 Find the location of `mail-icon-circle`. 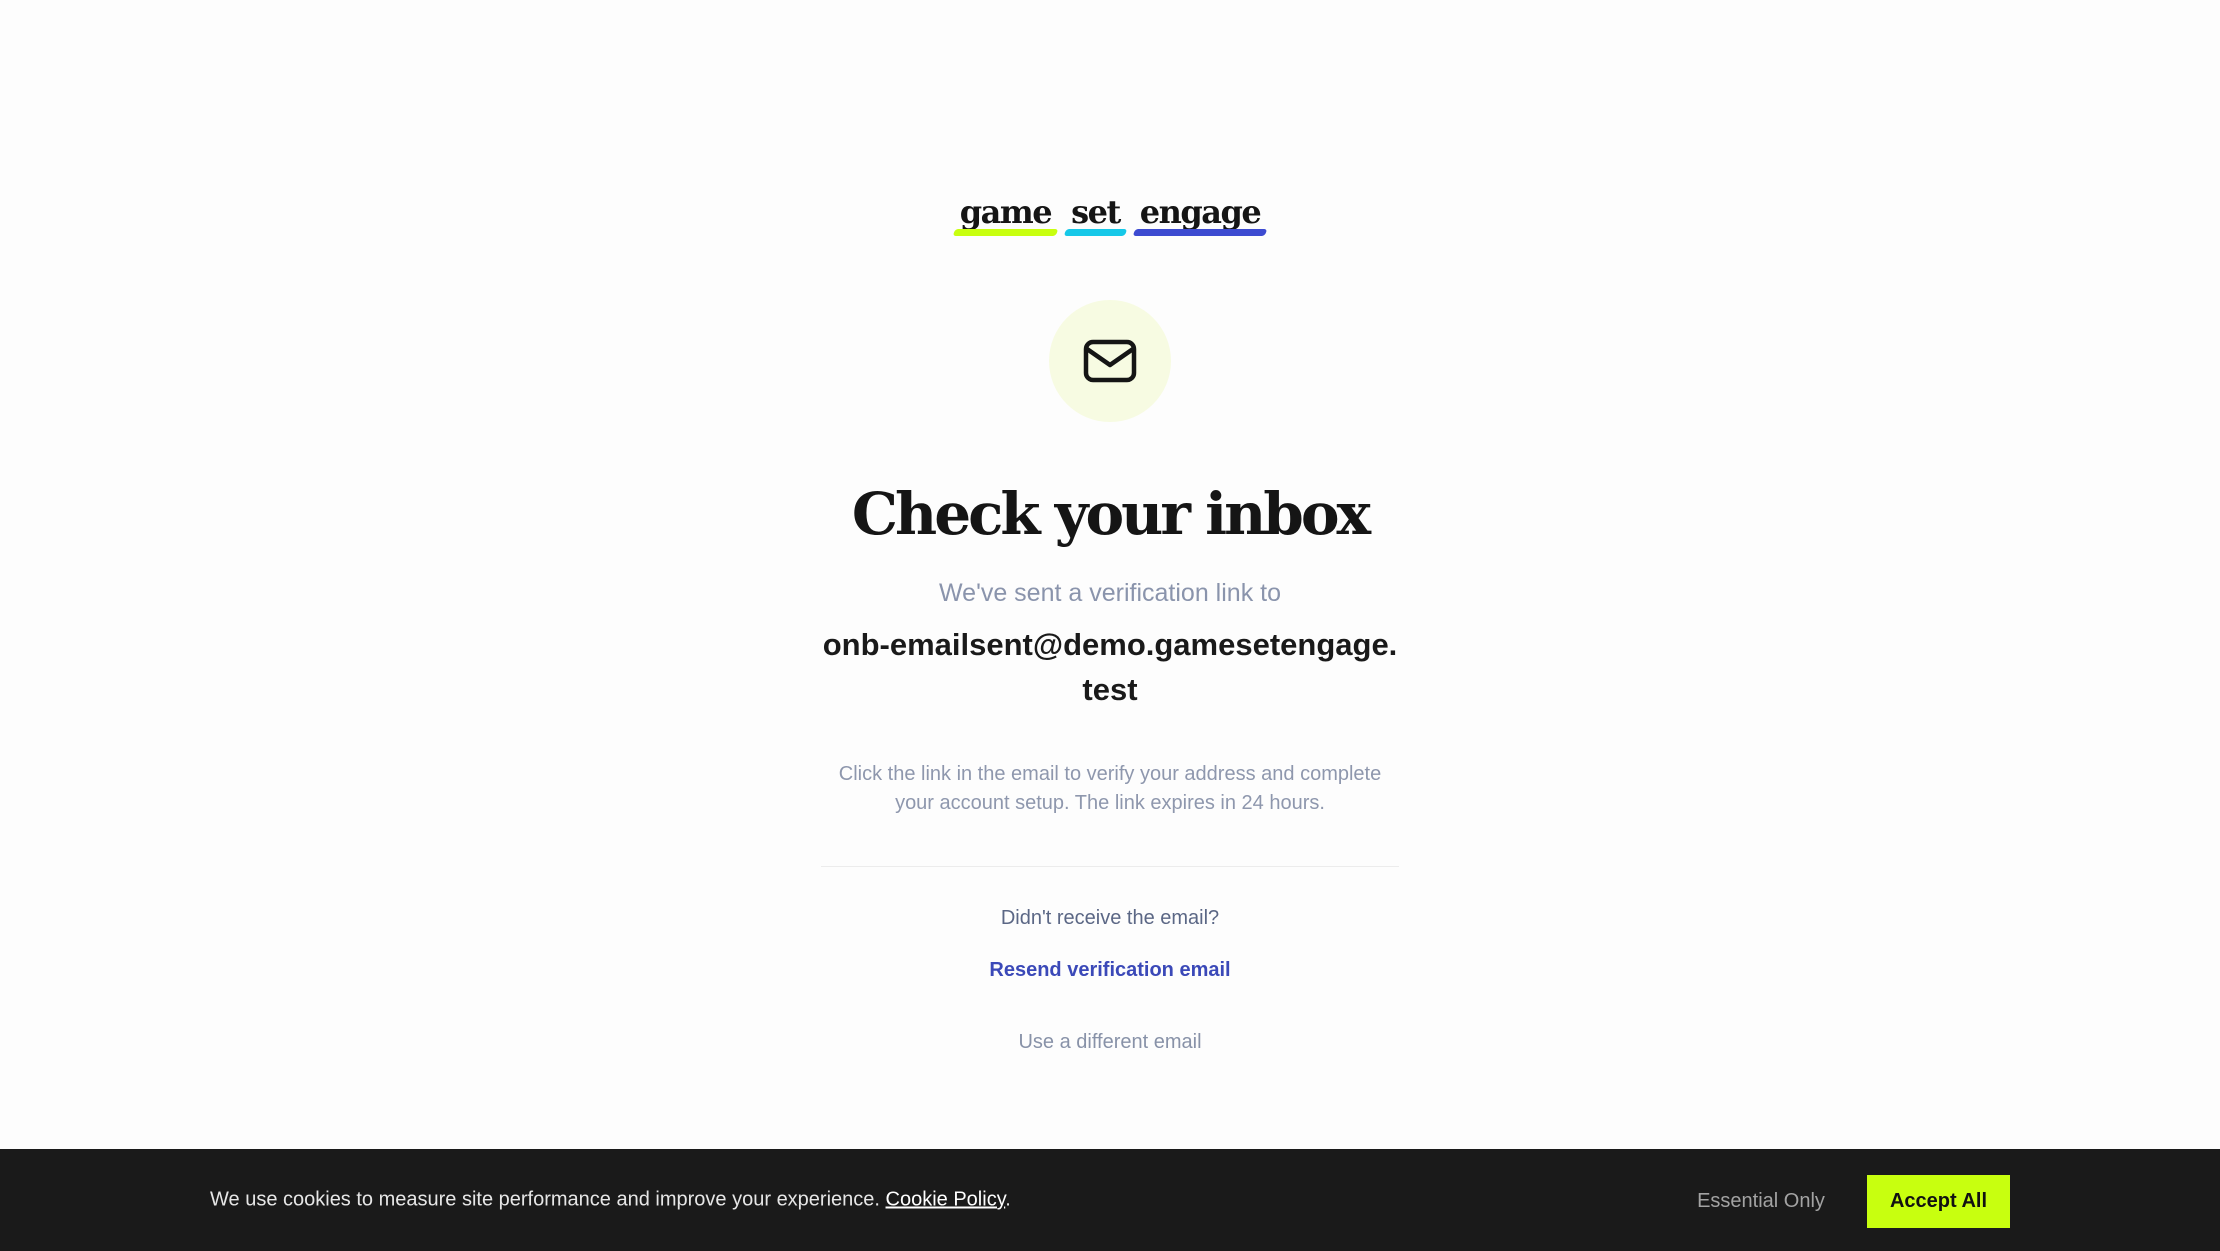

mail-icon-circle is located at coordinates (1110, 361).